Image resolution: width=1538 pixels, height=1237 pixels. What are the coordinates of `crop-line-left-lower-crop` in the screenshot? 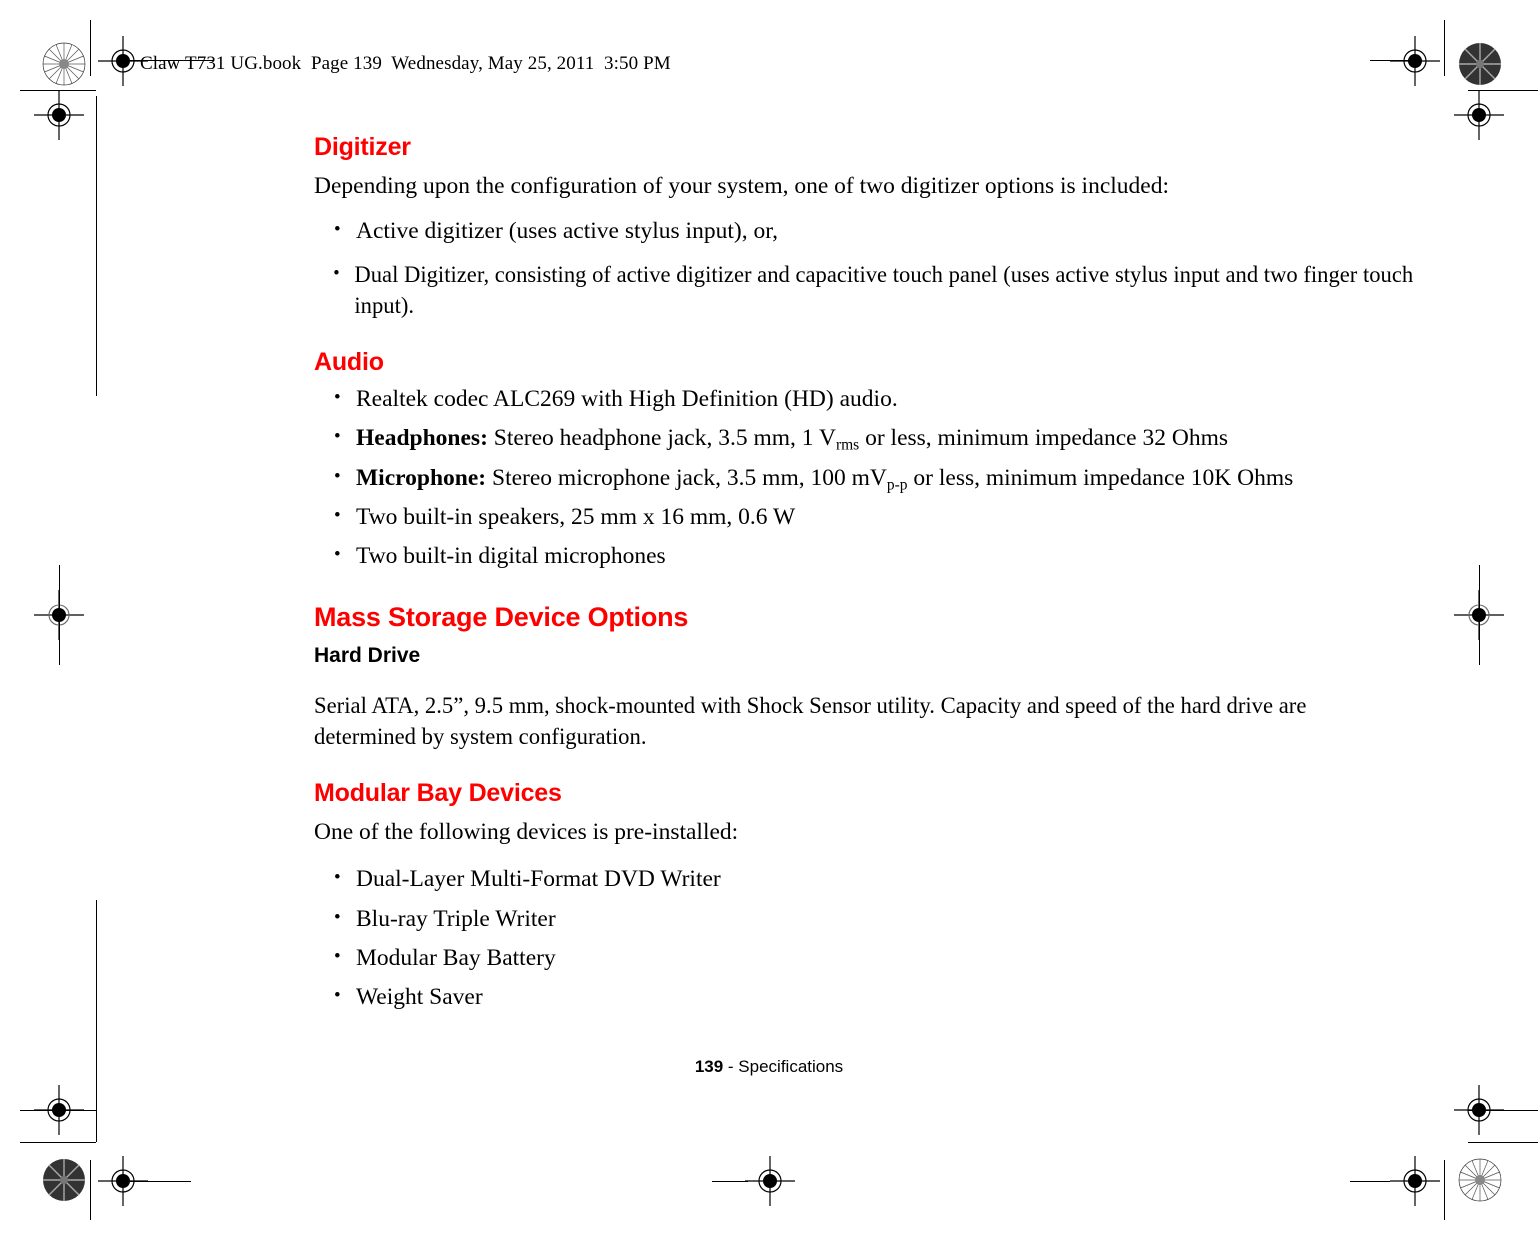 It's located at (58, 1142).